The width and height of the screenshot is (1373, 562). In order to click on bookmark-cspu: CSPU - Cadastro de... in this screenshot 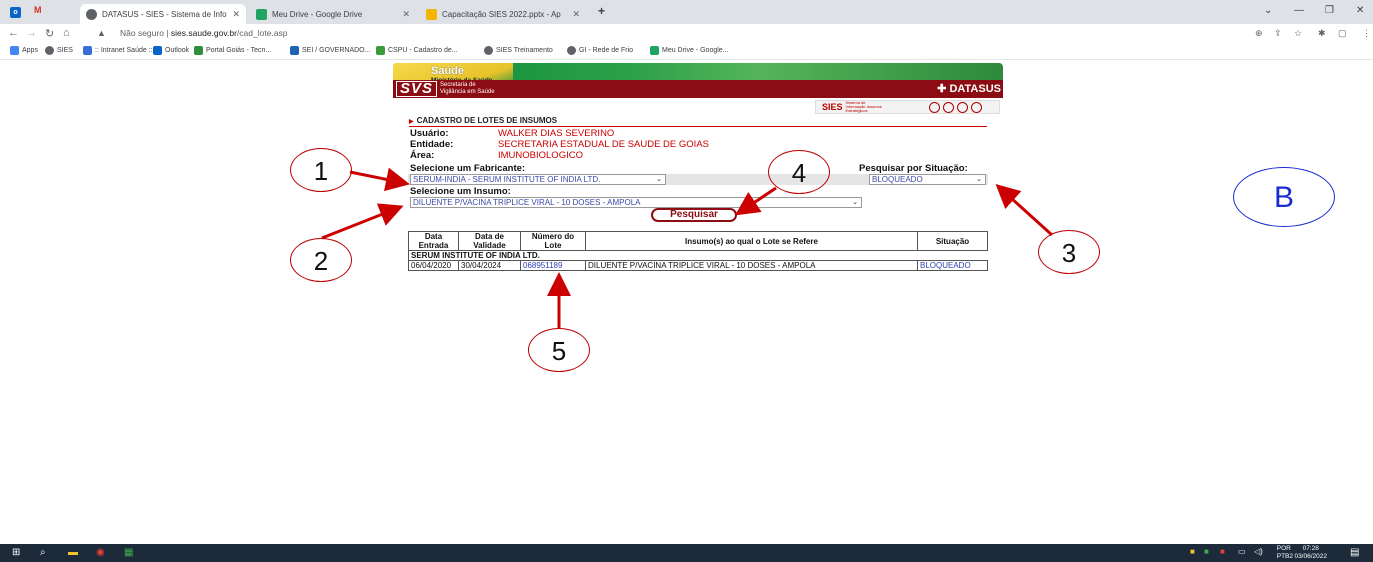, I will do `click(417, 50)`.